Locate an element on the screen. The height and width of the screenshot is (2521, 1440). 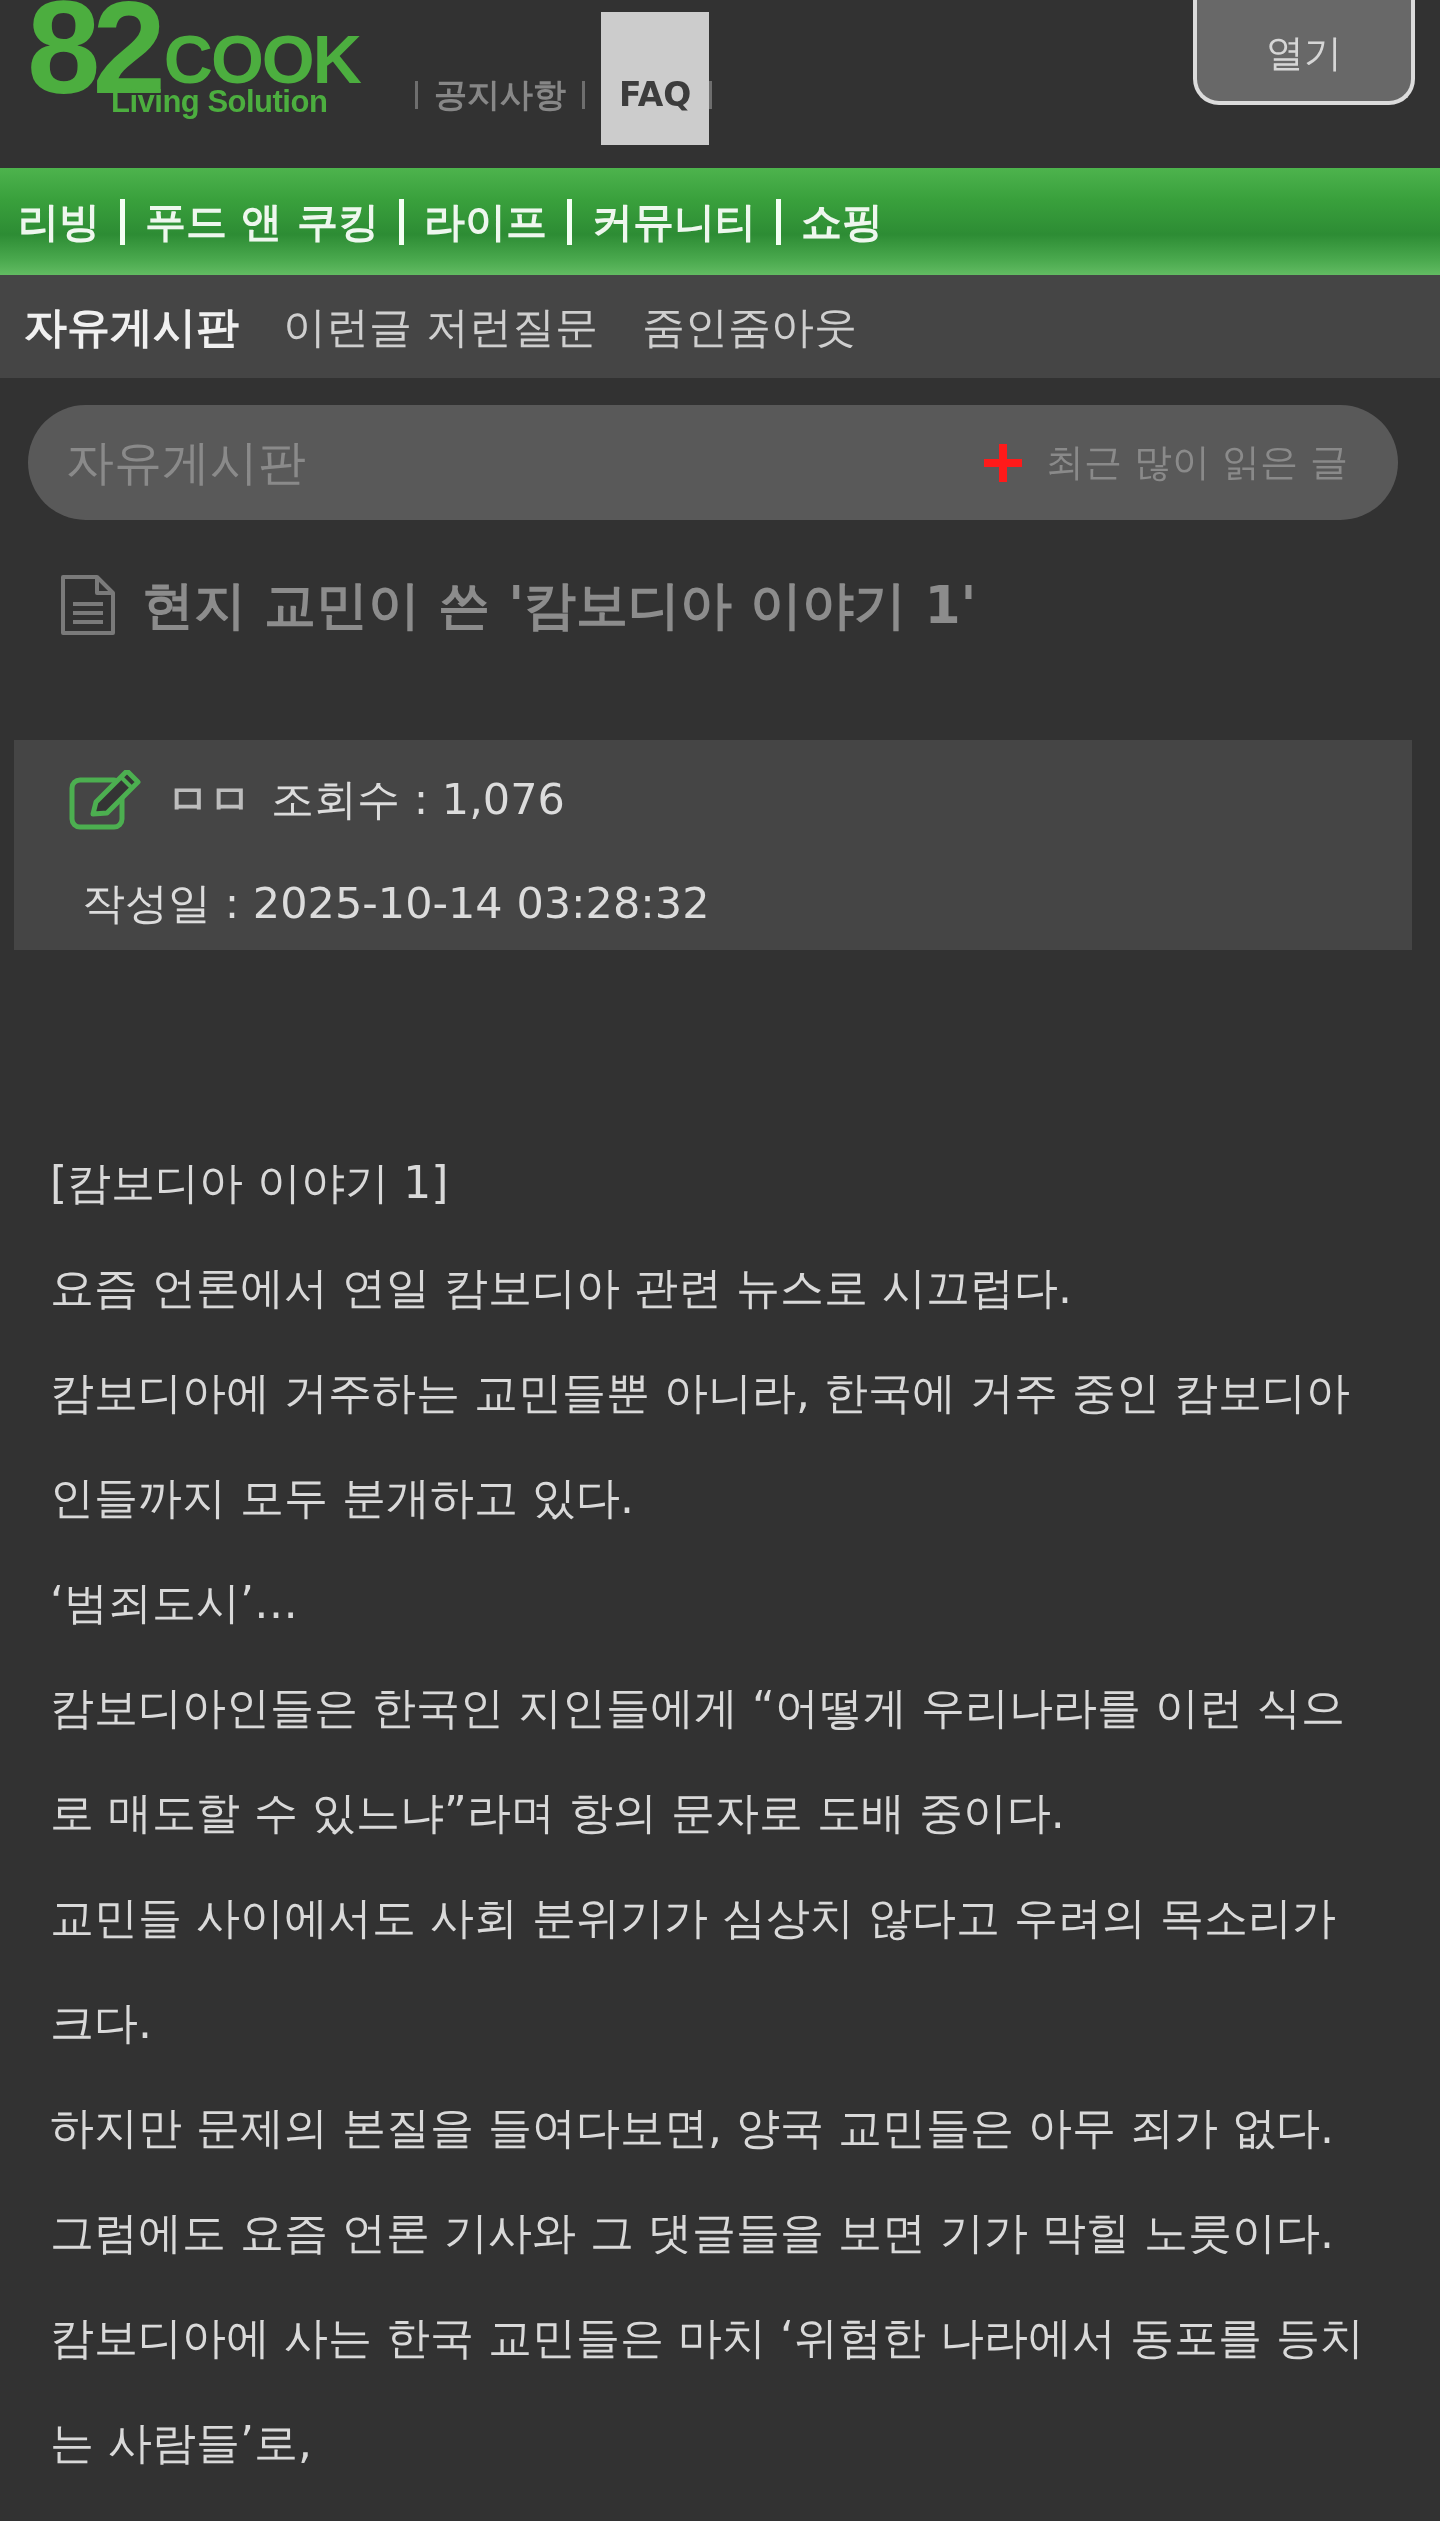
post-title: 현지 교민이 쓴 '캄보디아 이야기 1' is located at coordinates (559, 605).